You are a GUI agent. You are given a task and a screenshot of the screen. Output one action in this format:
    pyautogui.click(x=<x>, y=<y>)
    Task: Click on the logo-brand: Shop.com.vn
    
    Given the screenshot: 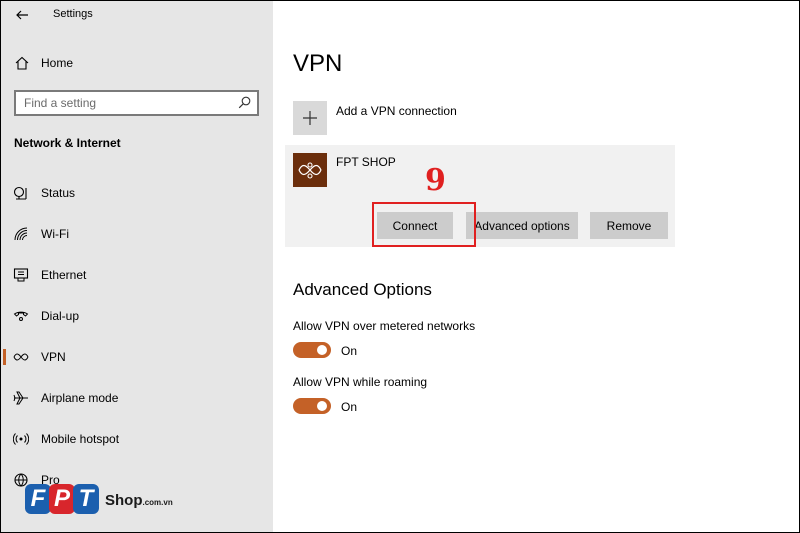 What is the action you would take?
    pyautogui.click(x=139, y=500)
    